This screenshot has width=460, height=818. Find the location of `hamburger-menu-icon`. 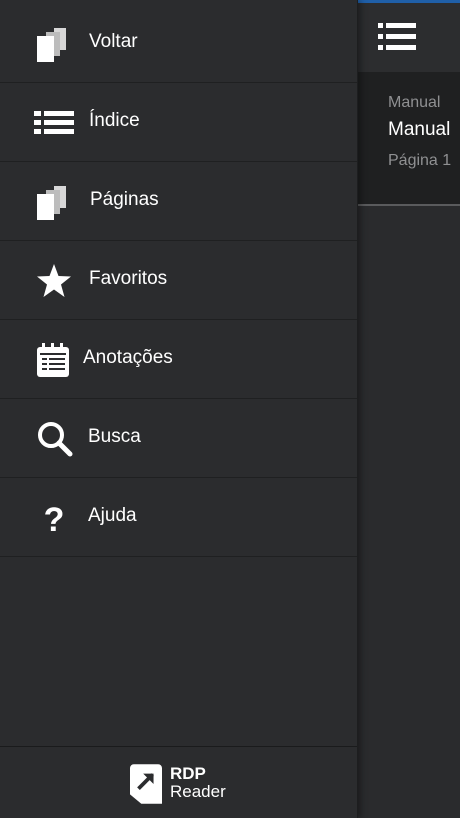

hamburger-menu-icon is located at coordinates (397, 37).